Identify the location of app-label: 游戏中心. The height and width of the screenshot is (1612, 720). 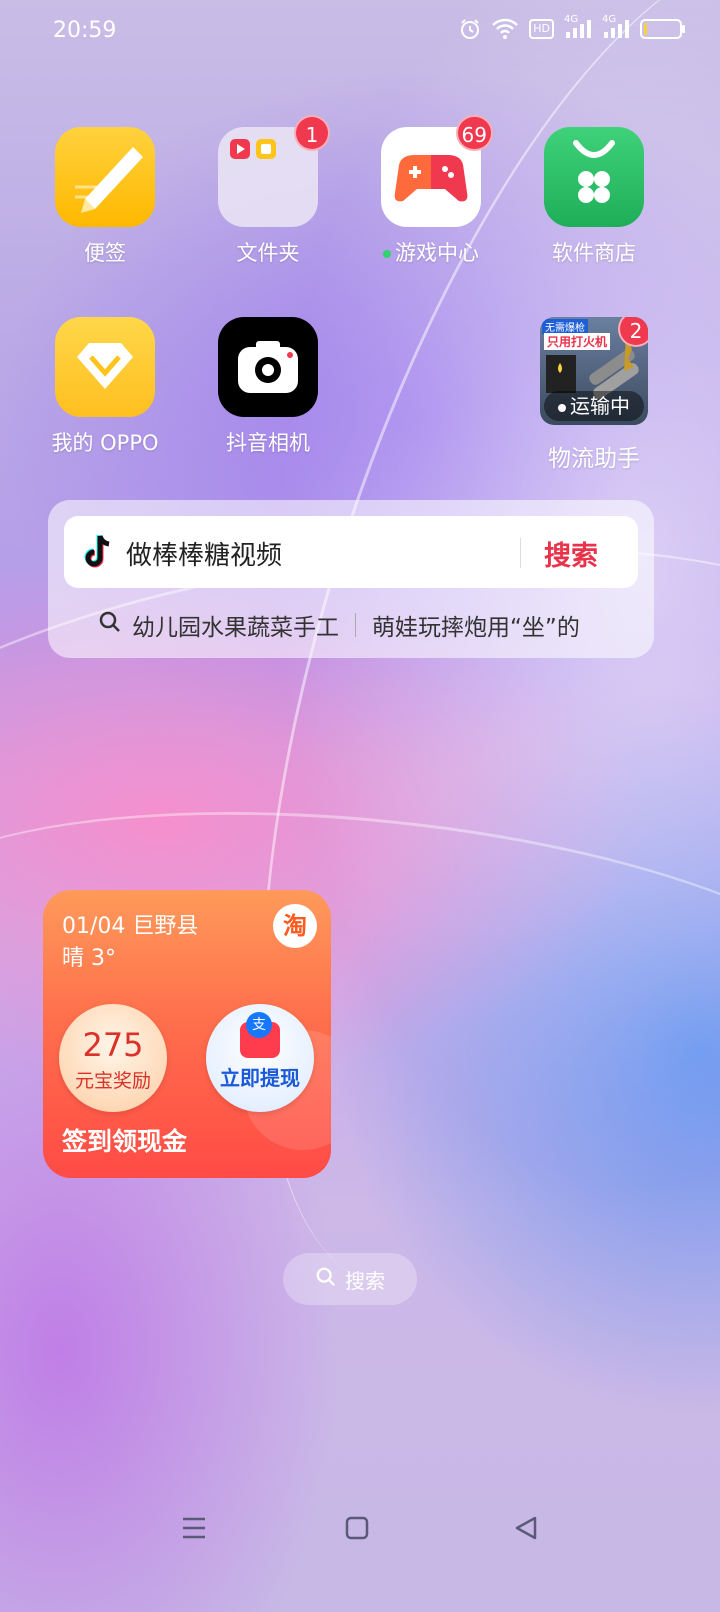
(431, 252).